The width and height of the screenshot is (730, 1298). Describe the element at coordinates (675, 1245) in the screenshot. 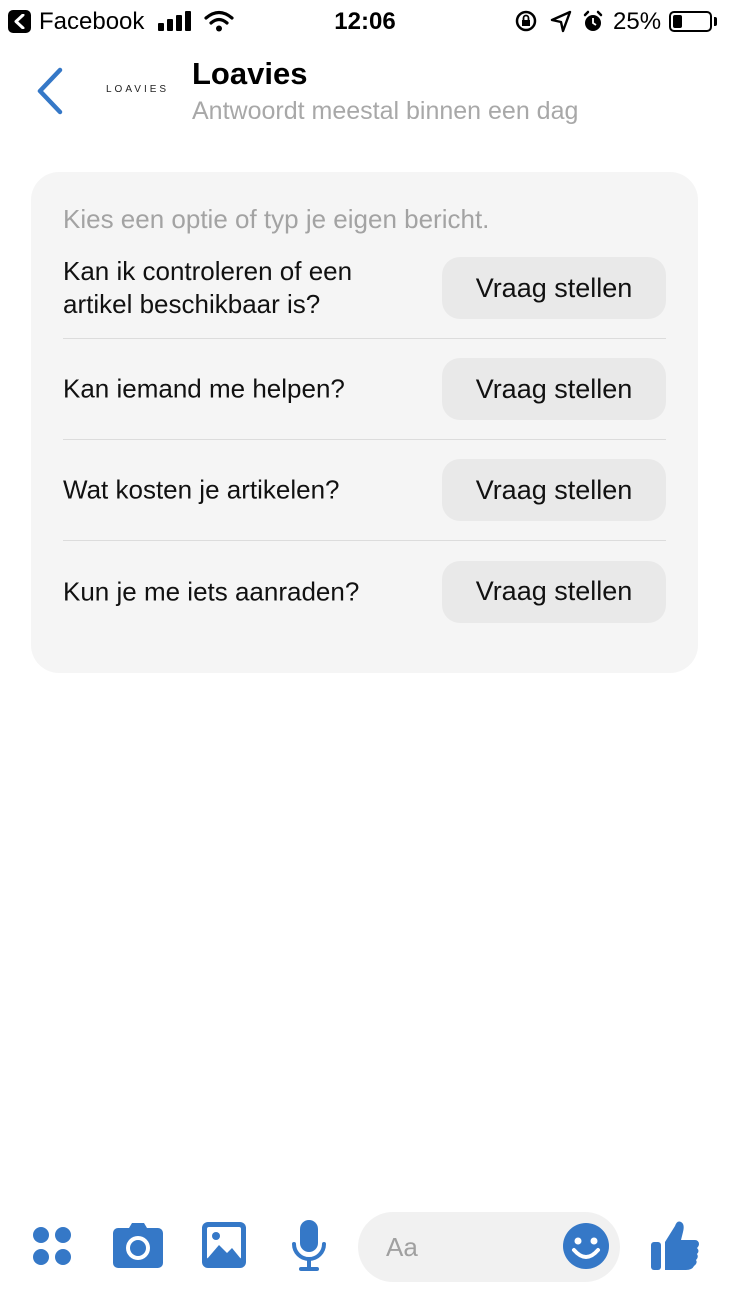

I see `thumbs-up-icon` at that location.